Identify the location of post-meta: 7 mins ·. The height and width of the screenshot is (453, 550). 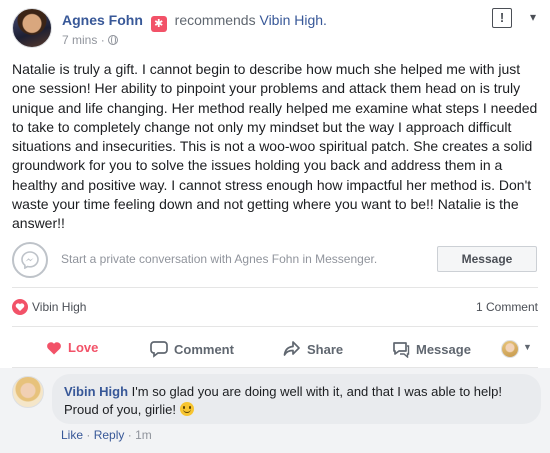
(90, 40).